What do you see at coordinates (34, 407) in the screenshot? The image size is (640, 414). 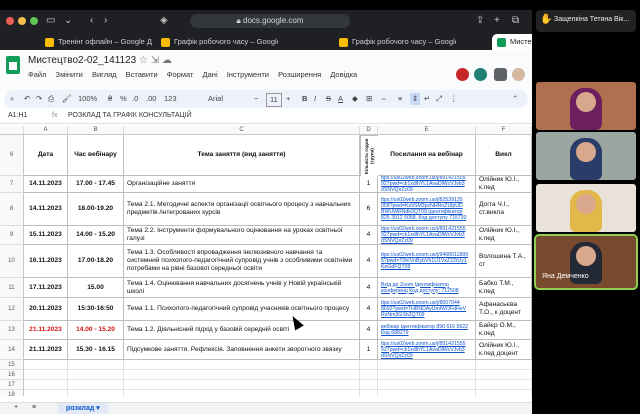 I see `all-sheets-icon: ≡` at bounding box center [34, 407].